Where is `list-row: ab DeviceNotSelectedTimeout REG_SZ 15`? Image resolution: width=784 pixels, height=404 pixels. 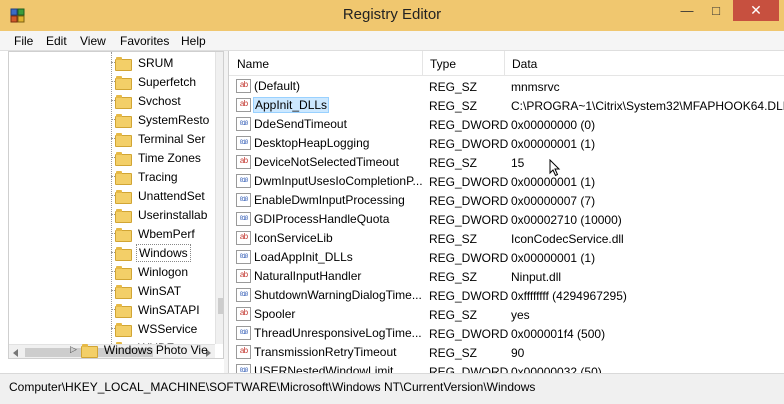 list-row: ab DeviceNotSelectedTimeout REG_SZ 15 is located at coordinates (506, 162).